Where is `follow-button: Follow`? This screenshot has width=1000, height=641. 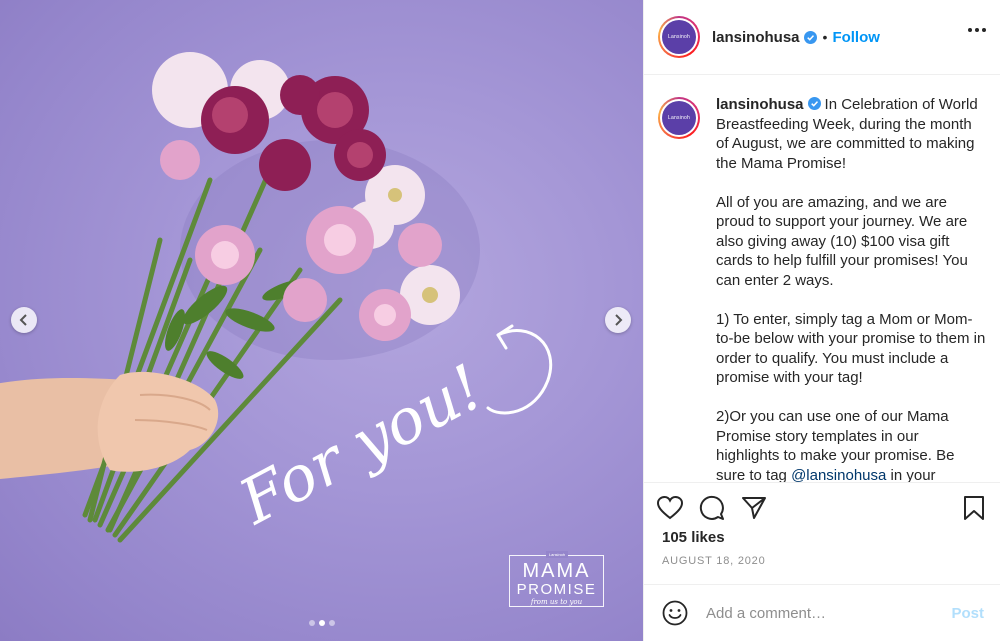 follow-button: Follow is located at coordinates (856, 37).